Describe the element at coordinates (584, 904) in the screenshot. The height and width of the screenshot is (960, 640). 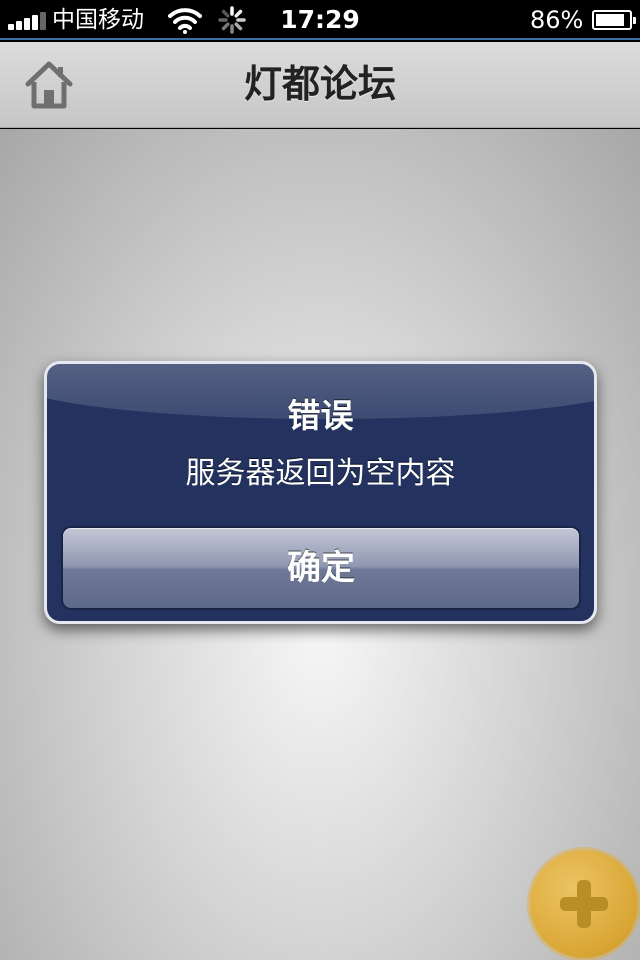
I see `add-post-button` at that location.